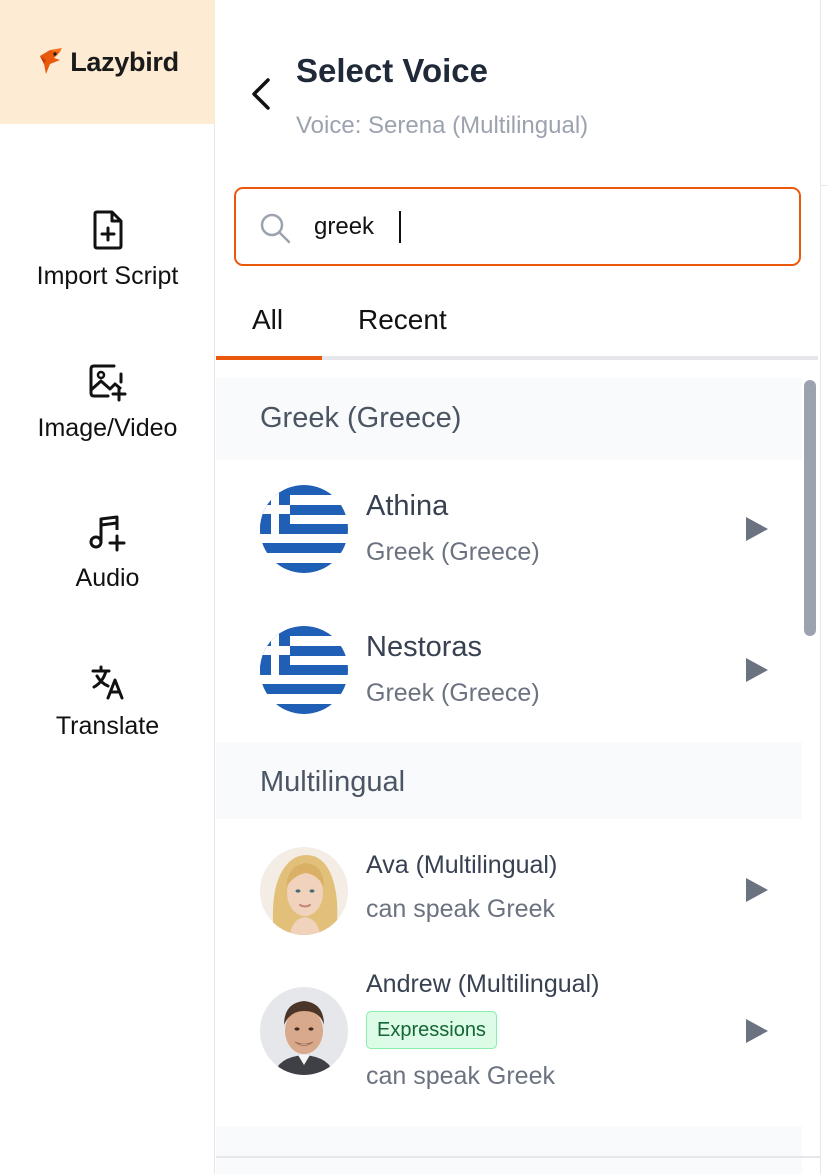 This screenshot has width=828, height=1174. I want to click on logo: Lazybird, so click(107, 62).